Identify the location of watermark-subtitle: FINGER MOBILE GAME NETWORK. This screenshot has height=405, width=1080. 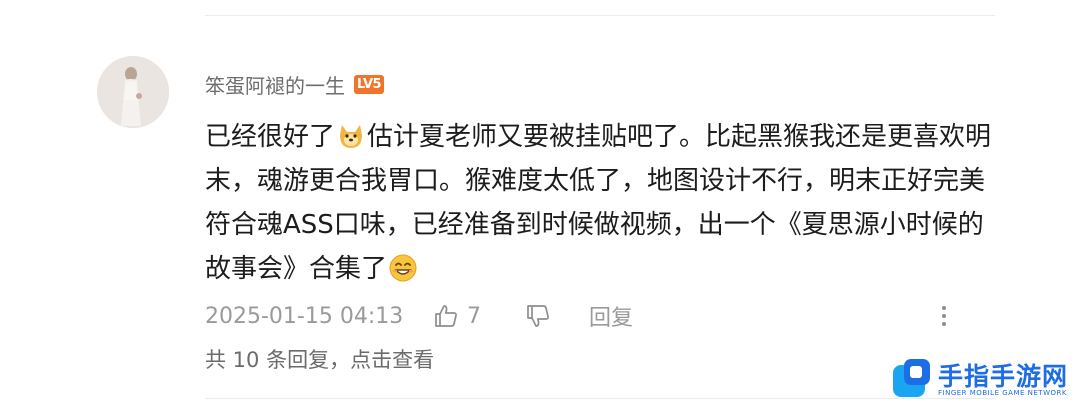
(1002, 393).